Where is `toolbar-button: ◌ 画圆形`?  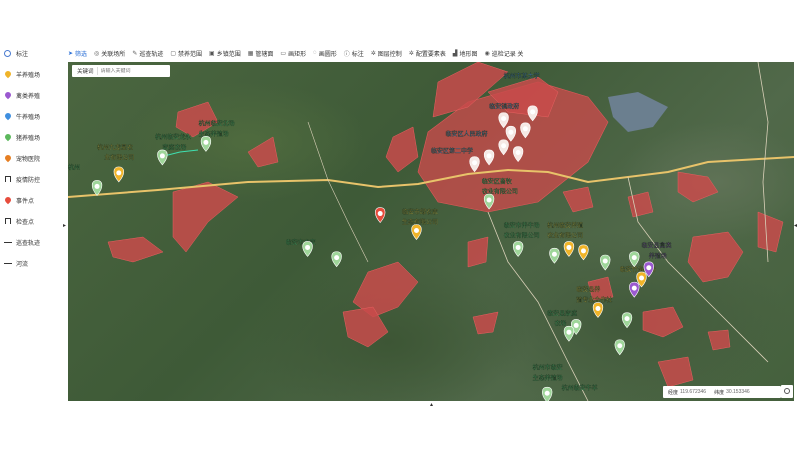
toolbar-button: ◌ 画圆形 is located at coordinates (325, 53).